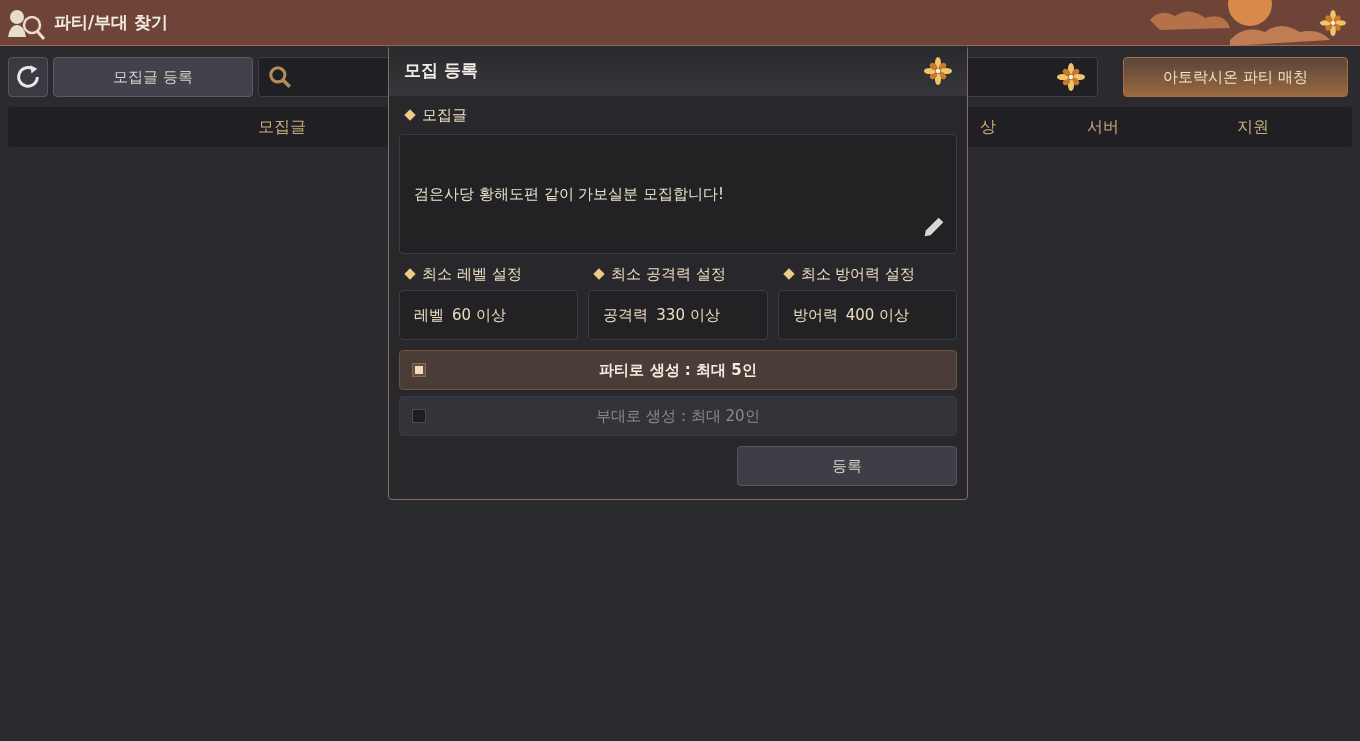  I want to click on post-text-field: 검은사당 황해도편 같이 가보실분 모집합니다!, so click(678, 194).